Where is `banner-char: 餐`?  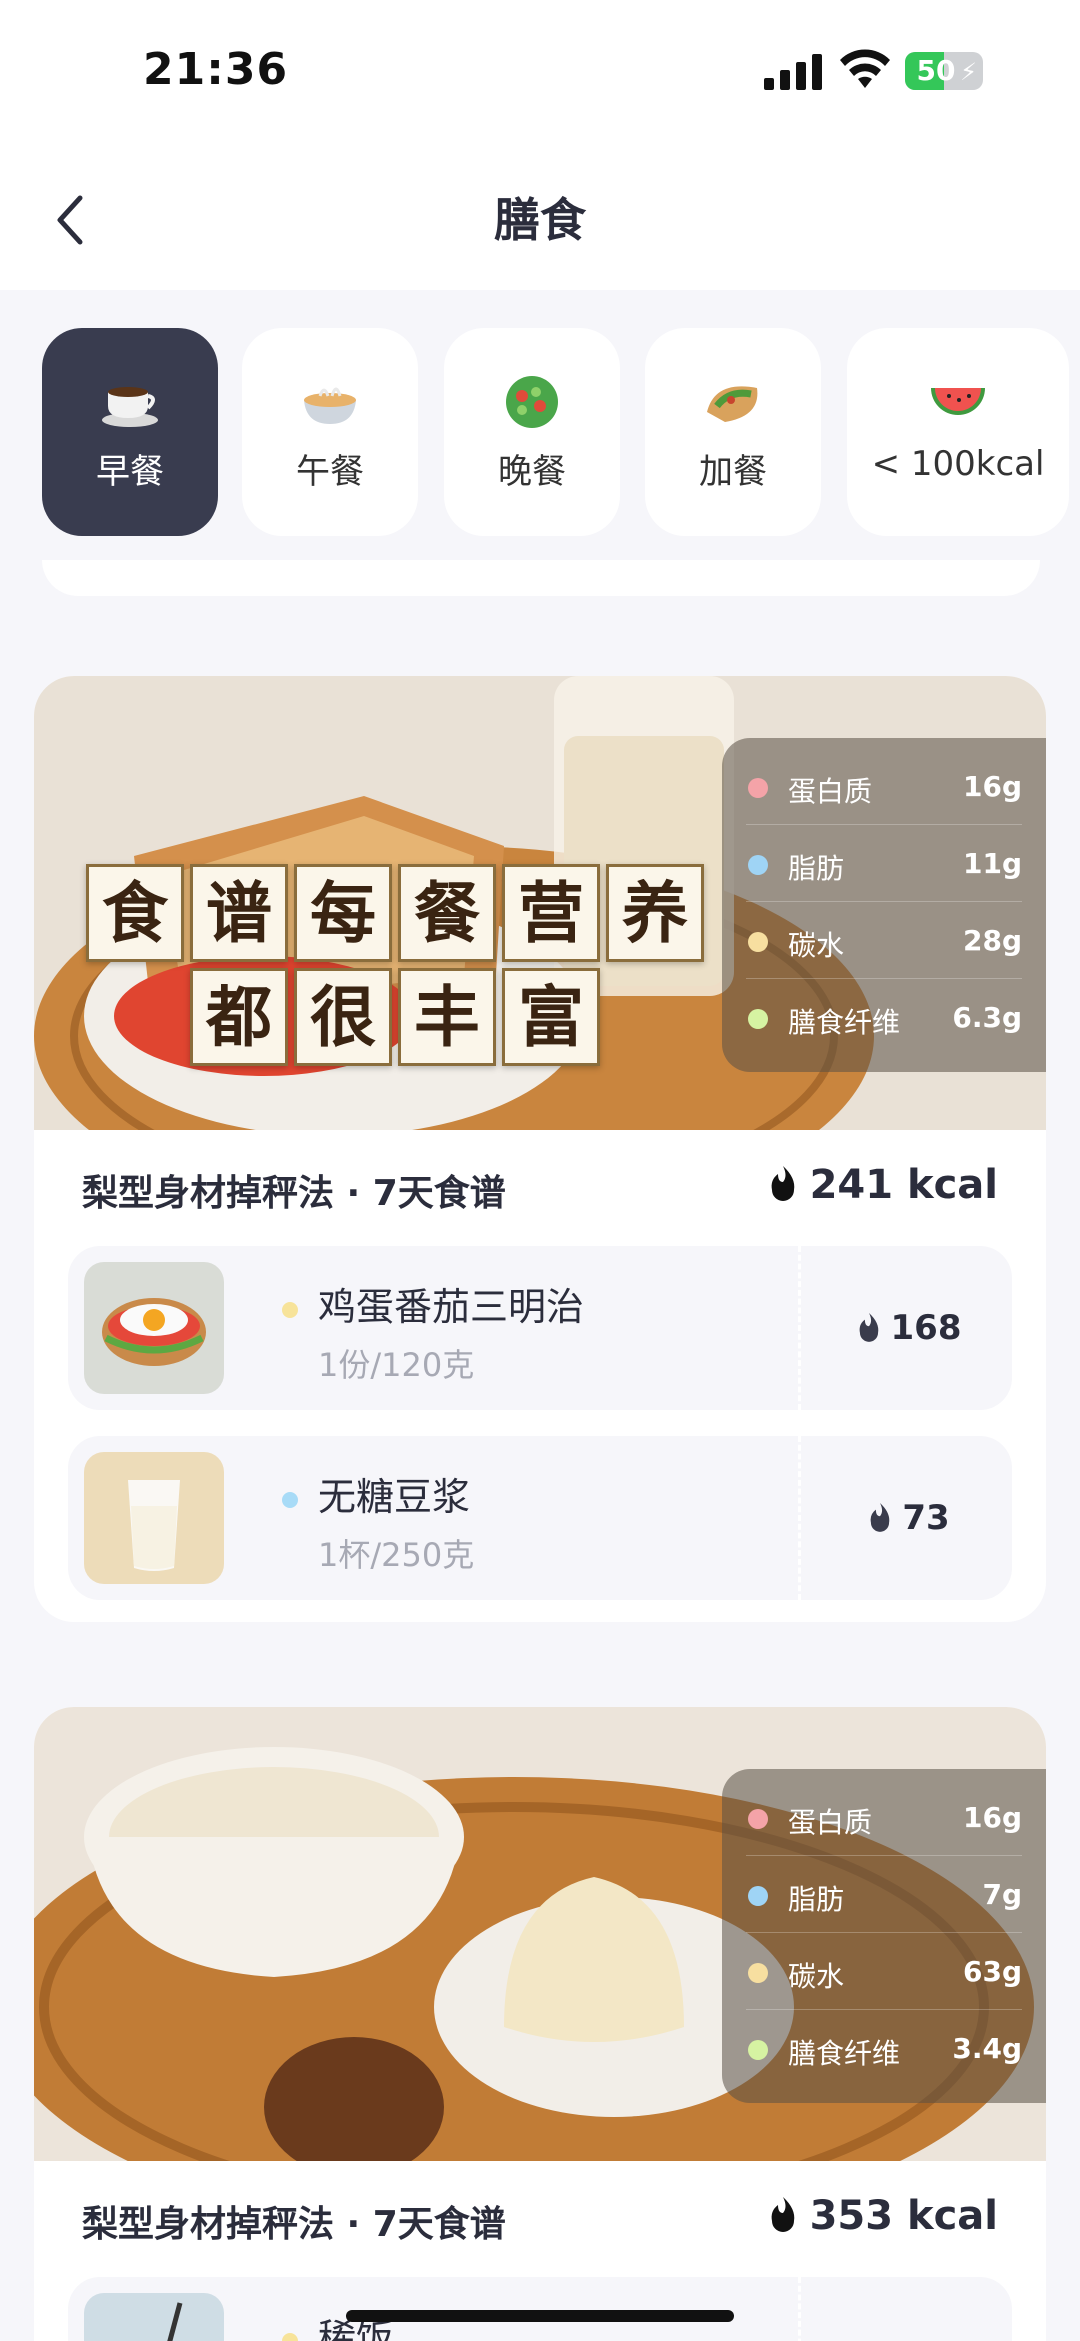 banner-char: 餐 is located at coordinates (447, 913).